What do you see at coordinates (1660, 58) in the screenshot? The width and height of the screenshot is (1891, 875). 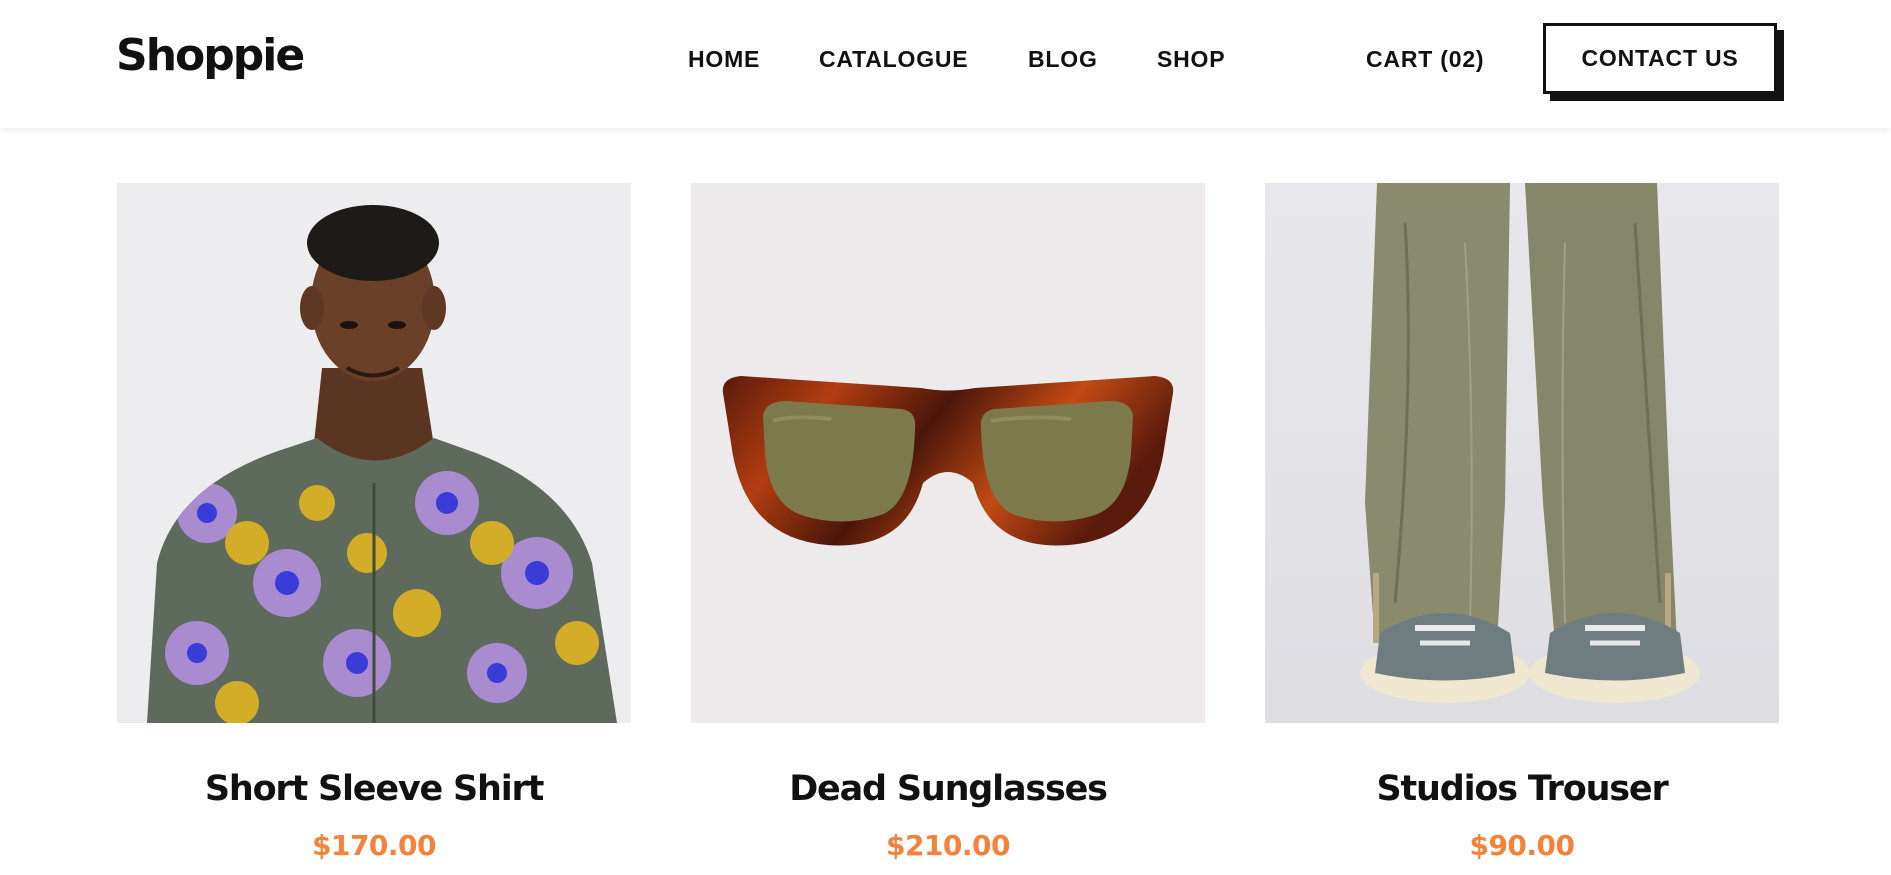 I see `contact-us-button: CONTACT US` at bounding box center [1660, 58].